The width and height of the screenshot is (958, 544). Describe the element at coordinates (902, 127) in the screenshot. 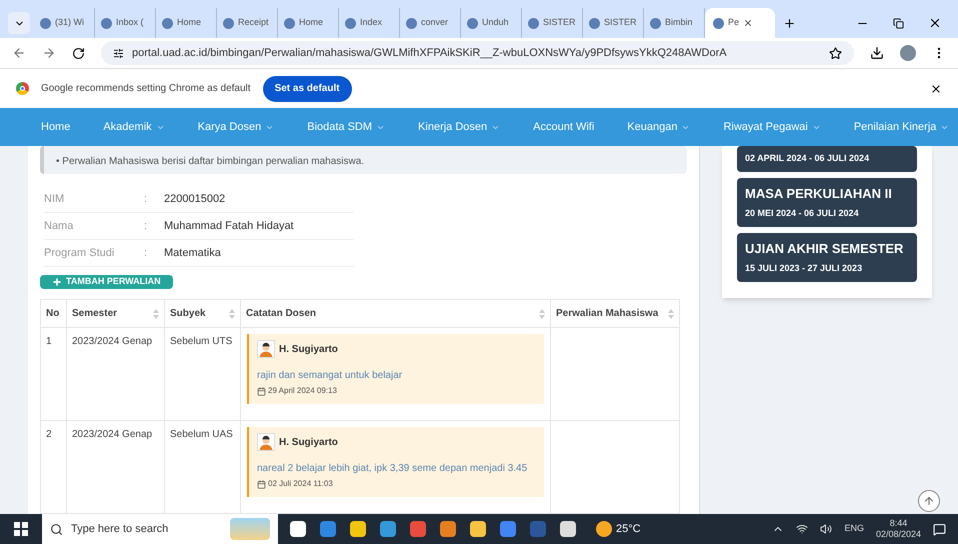

I see `nav-link: Penilaian Kinerja` at that location.